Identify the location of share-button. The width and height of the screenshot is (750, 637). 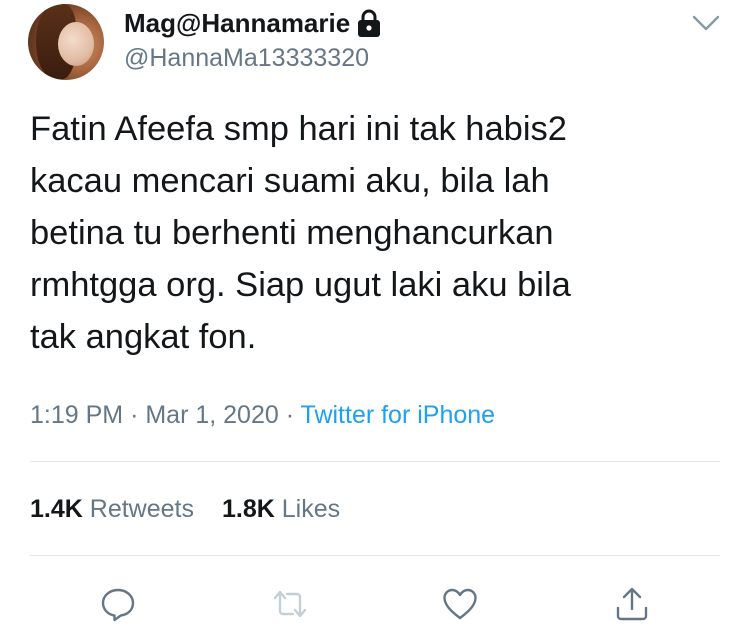
(632, 604).